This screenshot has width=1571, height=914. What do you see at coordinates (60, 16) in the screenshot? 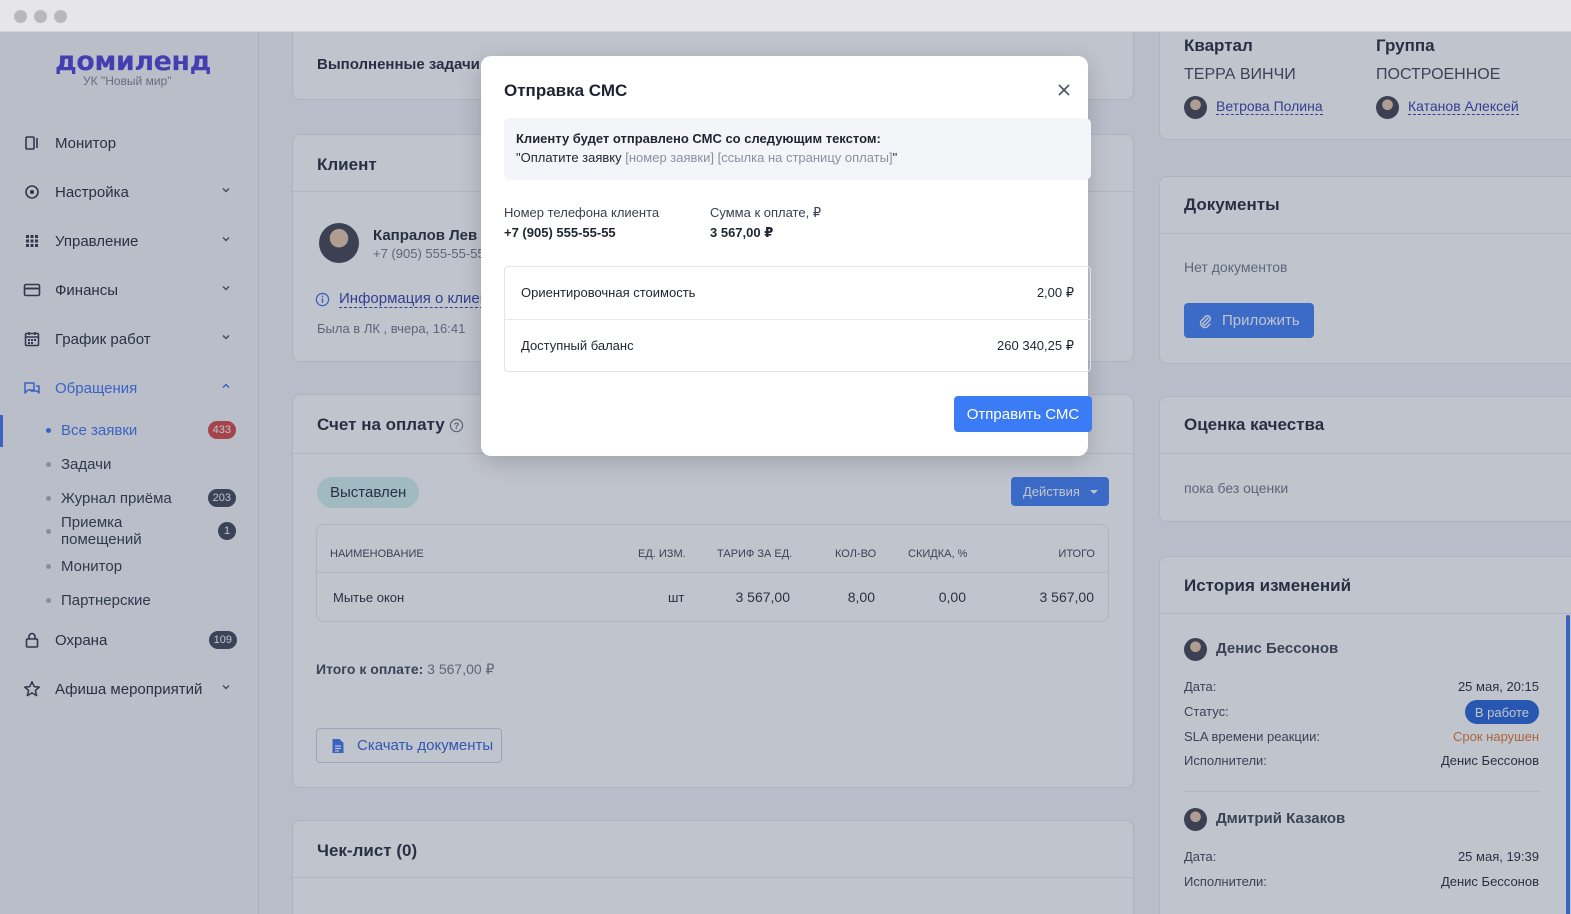
I see `window-zoom-control` at bounding box center [60, 16].